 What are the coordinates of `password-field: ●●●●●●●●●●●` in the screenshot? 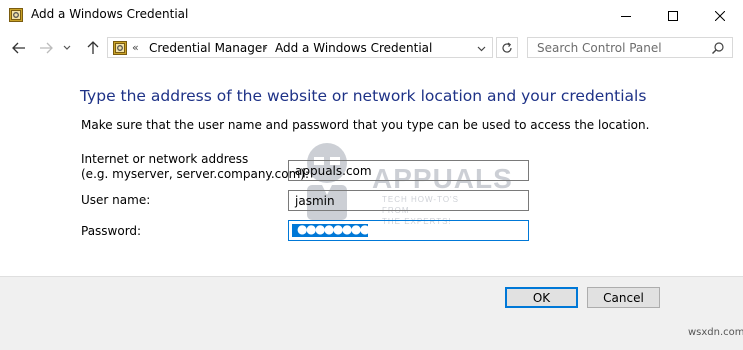 It's located at (408, 230).